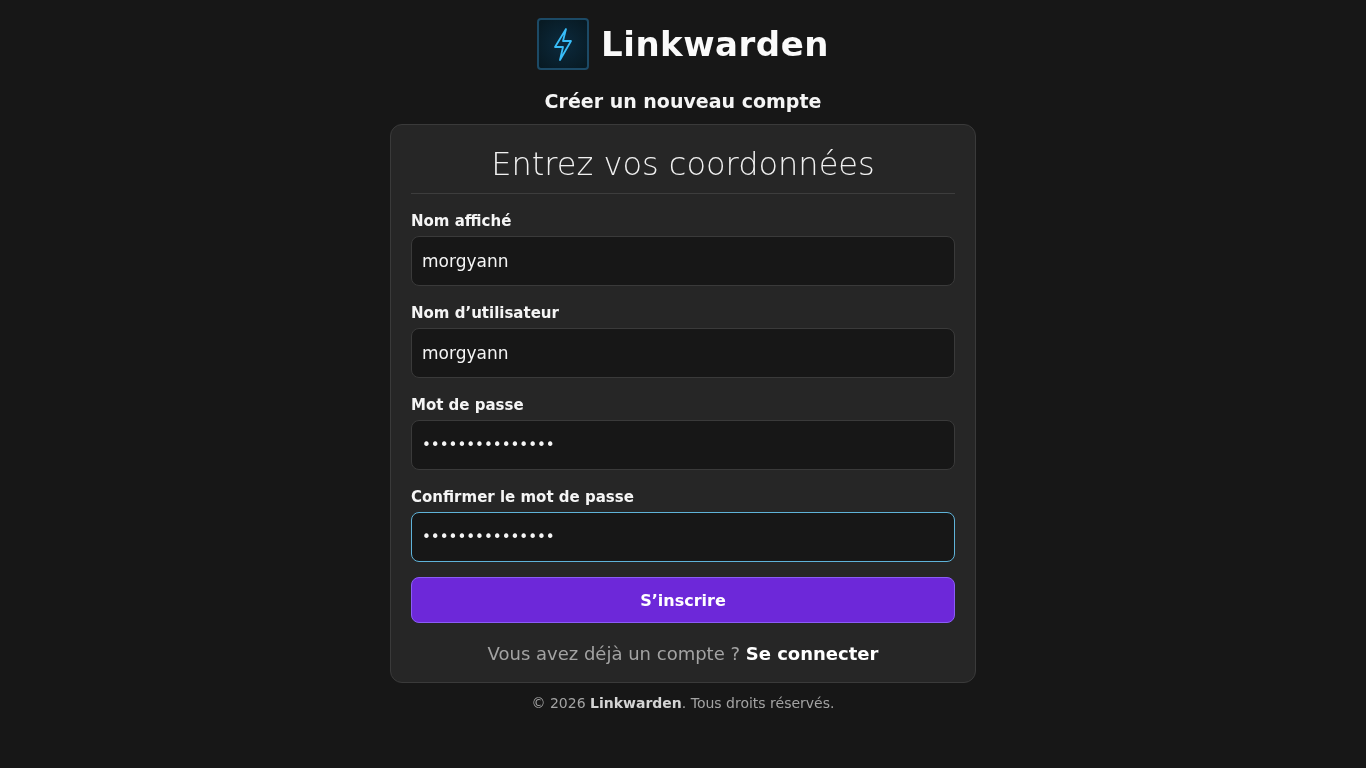  What do you see at coordinates (683, 101) in the screenshot?
I see `page-subtitle: Créer un nouveau compte` at bounding box center [683, 101].